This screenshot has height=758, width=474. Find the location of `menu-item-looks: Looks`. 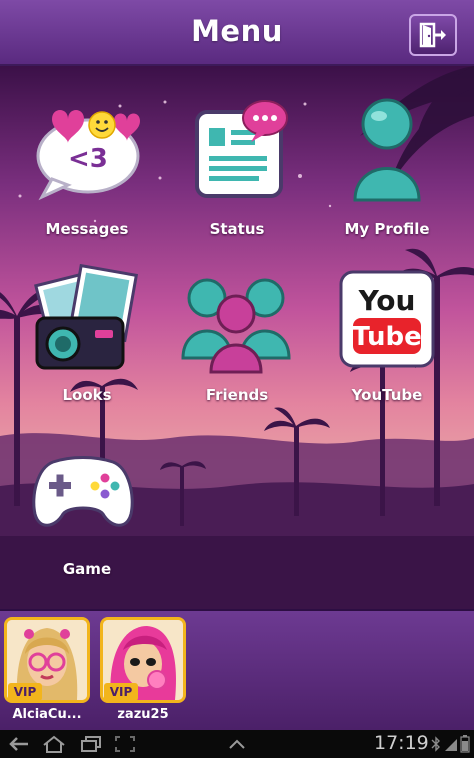

menu-item-looks: Looks is located at coordinates (87, 337).